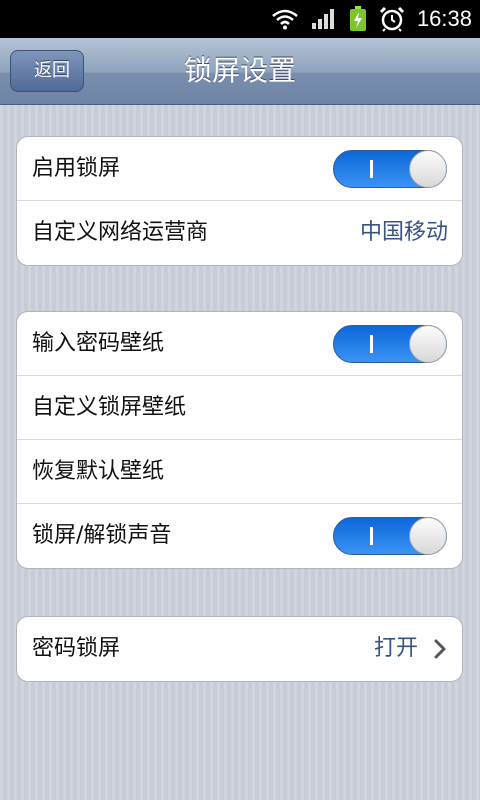 The image size is (480, 800). Describe the element at coordinates (395, 648) in the screenshot. I see `password-lock-value: 打开` at that location.